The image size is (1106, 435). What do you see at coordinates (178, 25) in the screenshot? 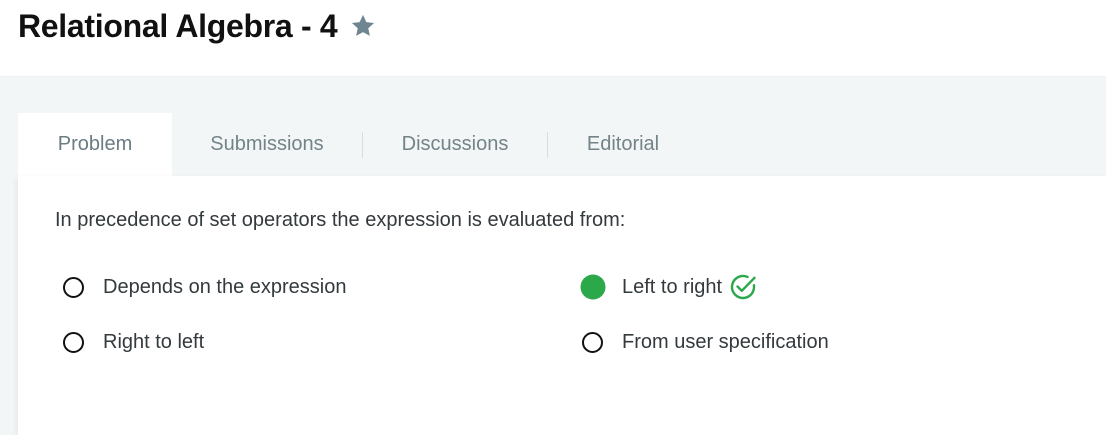
I see `page-title: Relational Algebra - 4` at bounding box center [178, 25].